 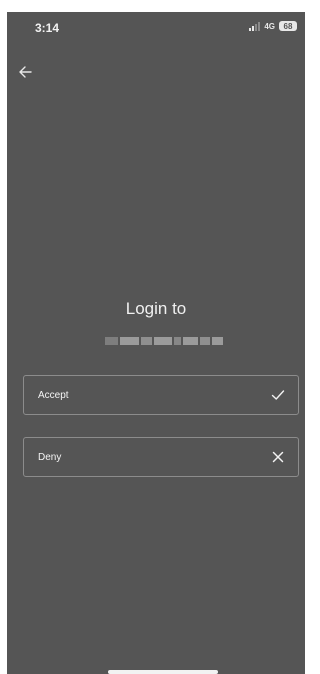 What do you see at coordinates (164, 341) in the screenshot?
I see `redacted-account-name` at bounding box center [164, 341].